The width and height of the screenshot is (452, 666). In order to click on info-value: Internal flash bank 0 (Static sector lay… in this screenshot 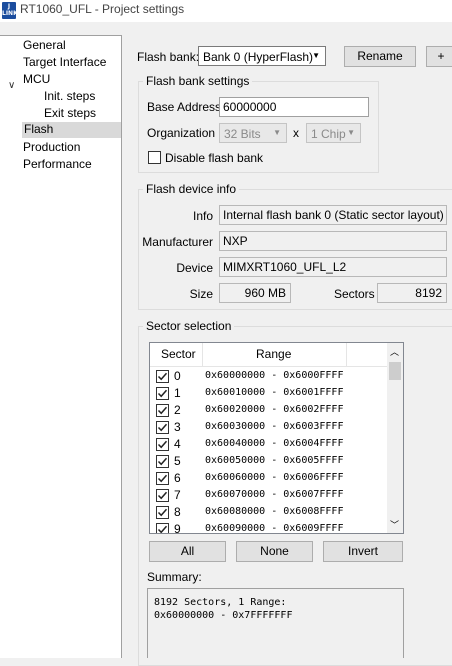, I will do `click(333, 215)`.